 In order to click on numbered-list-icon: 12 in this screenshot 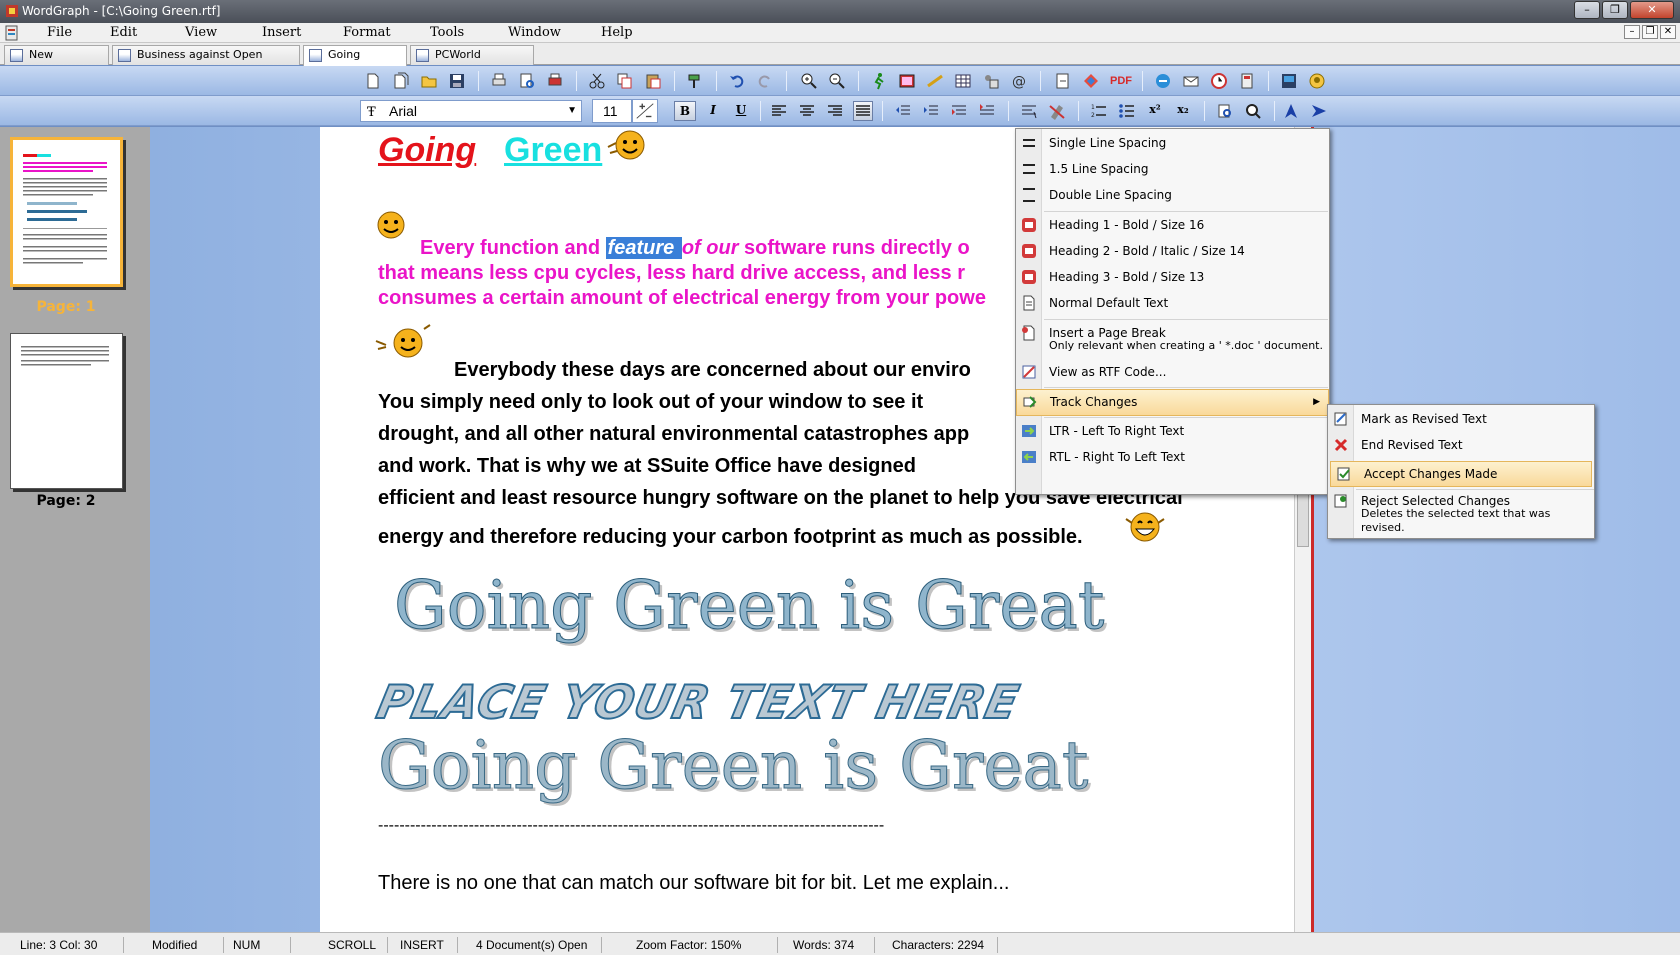, I will do `click(1099, 111)`.